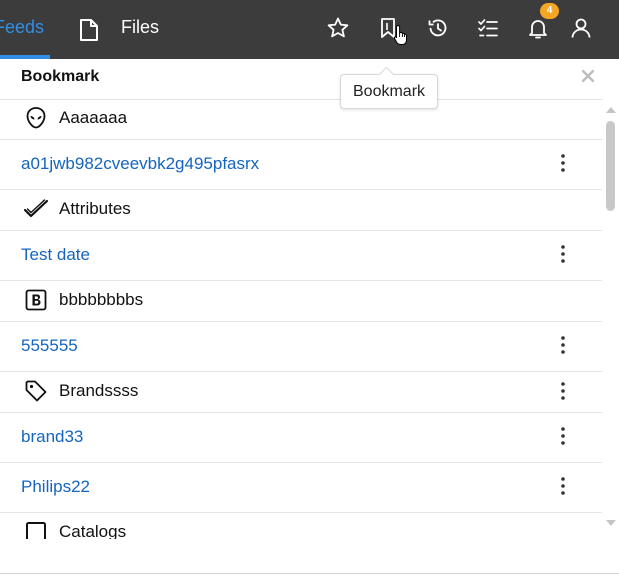 The width and height of the screenshot is (619, 575). What do you see at coordinates (93, 530) in the screenshot?
I see `bookmark-group-label: Catalogs` at bounding box center [93, 530].